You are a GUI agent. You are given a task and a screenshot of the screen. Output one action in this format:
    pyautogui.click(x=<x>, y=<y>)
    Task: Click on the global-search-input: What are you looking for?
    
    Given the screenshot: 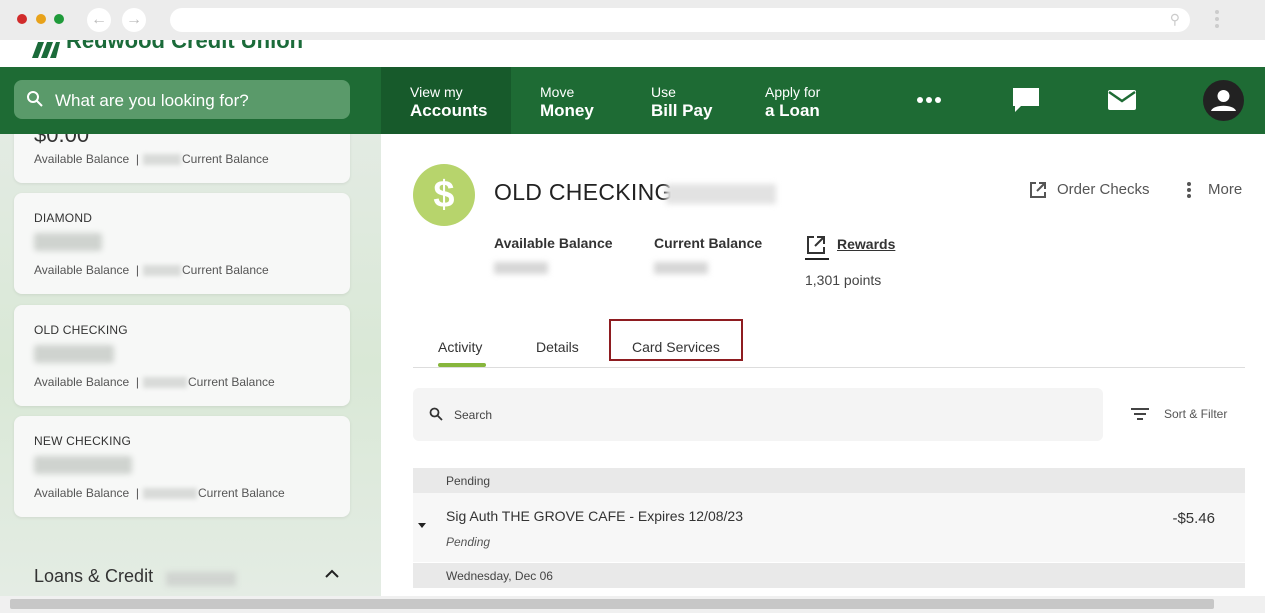 What is the action you would take?
    pyautogui.click(x=182, y=99)
    